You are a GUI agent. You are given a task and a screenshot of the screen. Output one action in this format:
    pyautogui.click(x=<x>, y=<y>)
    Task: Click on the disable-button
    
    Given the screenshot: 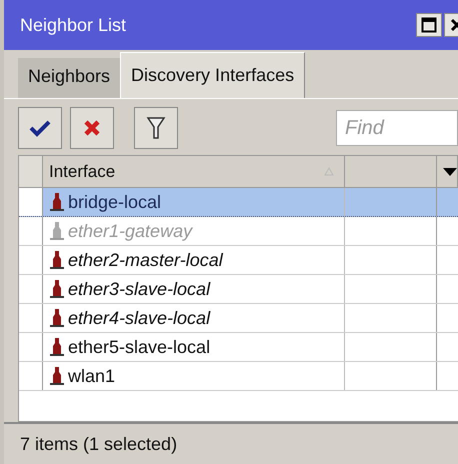 What is the action you would take?
    pyautogui.click(x=92, y=128)
    